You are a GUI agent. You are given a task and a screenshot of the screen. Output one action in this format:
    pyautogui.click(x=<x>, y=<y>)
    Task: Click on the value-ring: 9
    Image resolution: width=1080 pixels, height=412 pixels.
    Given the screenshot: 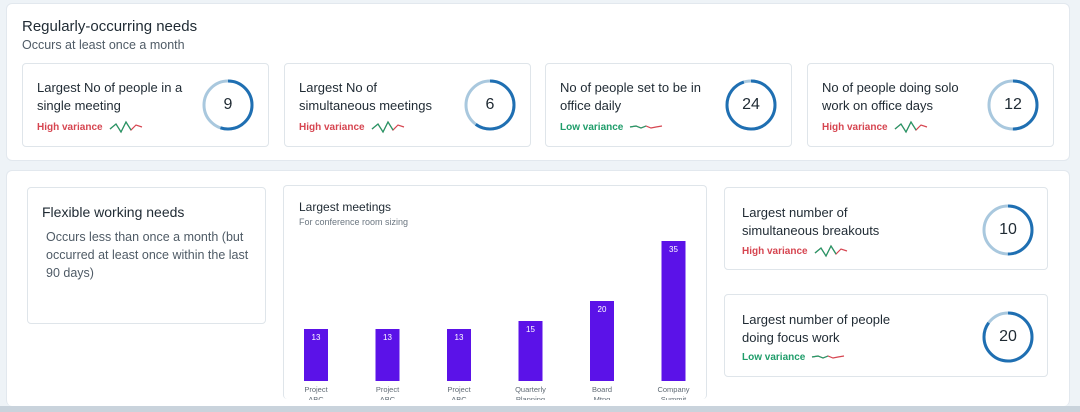 What is the action you would take?
    pyautogui.click(x=228, y=105)
    